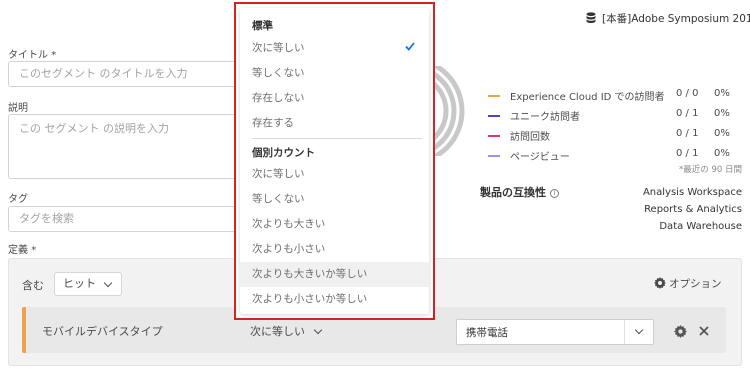 This screenshot has width=750, height=377. I want to click on menu-item-count-not-equals: 等しくない, so click(334, 199).